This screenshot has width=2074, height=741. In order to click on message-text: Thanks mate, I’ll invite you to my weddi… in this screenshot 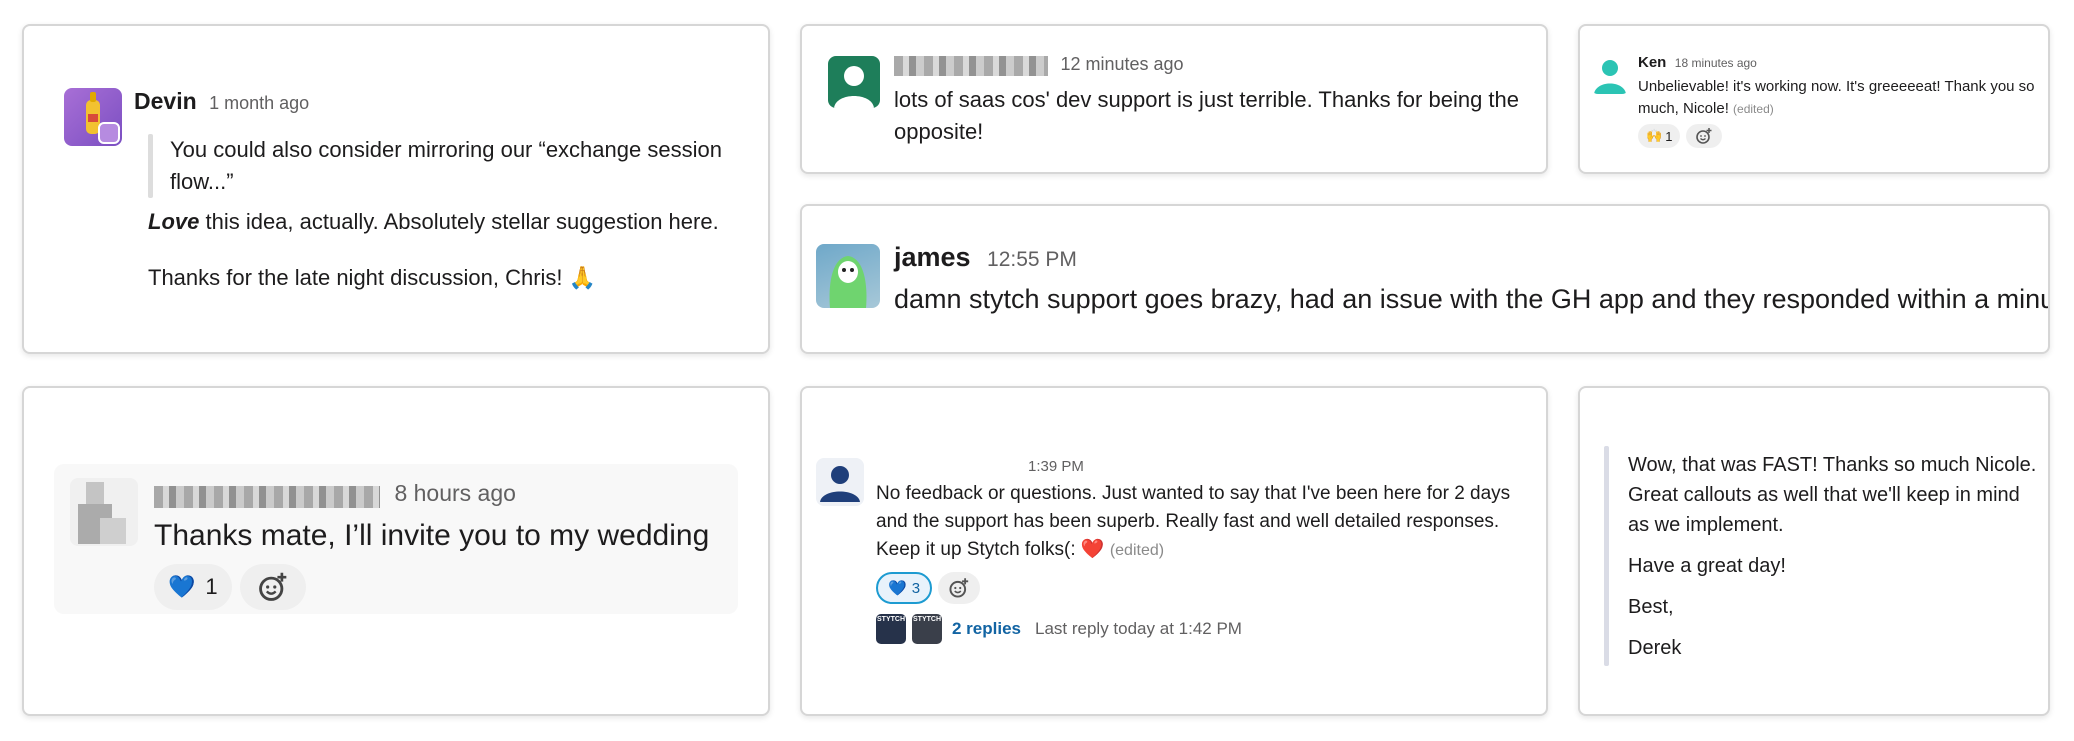, I will do `click(432, 535)`.